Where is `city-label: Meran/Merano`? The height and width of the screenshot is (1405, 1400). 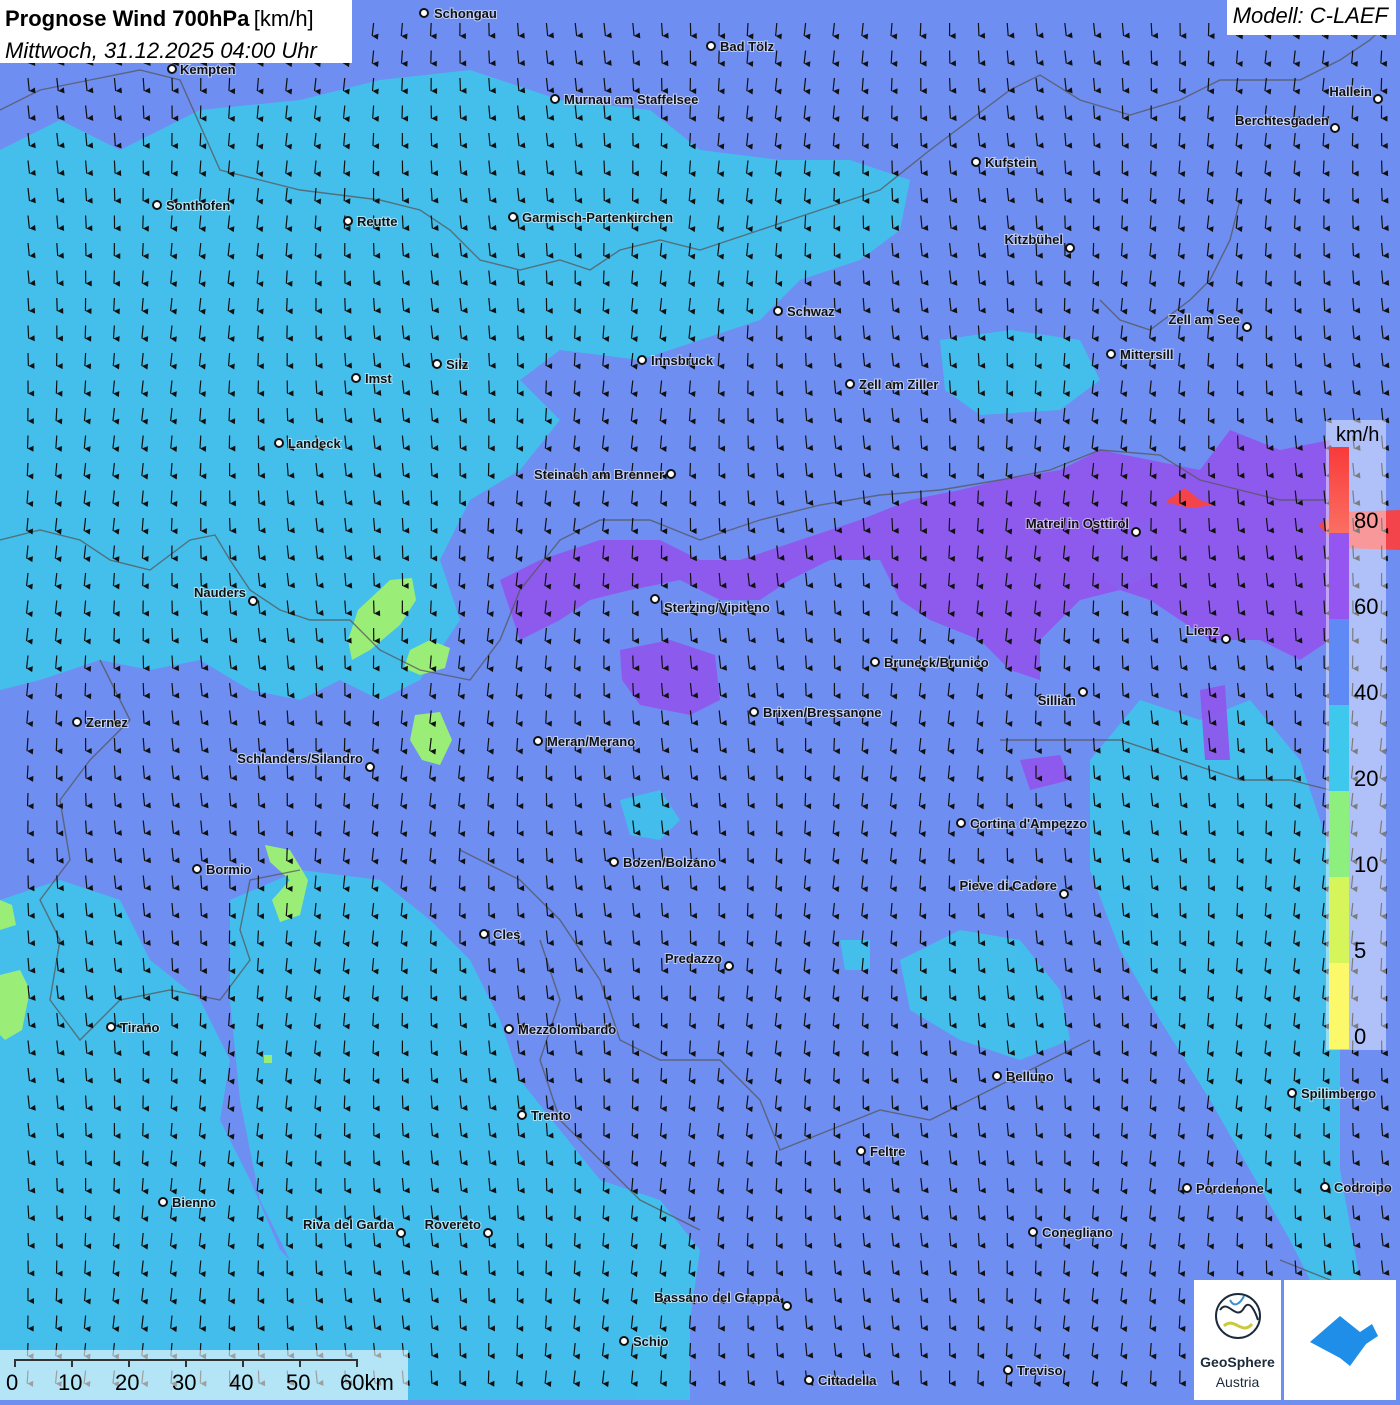
city-label: Meran/Merano is located at coordinates (591, 741).